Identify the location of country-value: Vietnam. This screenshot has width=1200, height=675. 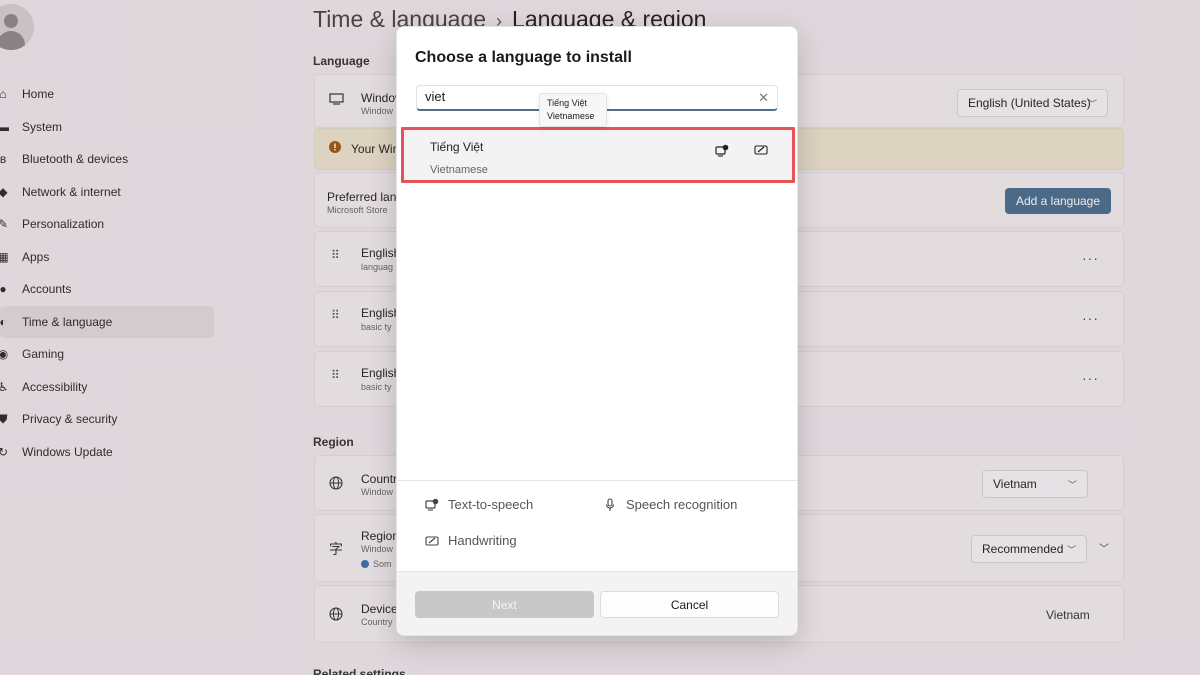
(1015, 484).